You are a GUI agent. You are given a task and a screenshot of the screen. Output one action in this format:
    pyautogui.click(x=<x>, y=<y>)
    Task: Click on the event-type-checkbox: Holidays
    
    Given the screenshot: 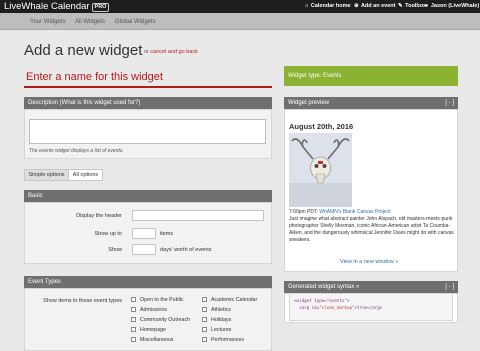 What is the action you would take?
    pyautogui.click(x=216, y=320)
    